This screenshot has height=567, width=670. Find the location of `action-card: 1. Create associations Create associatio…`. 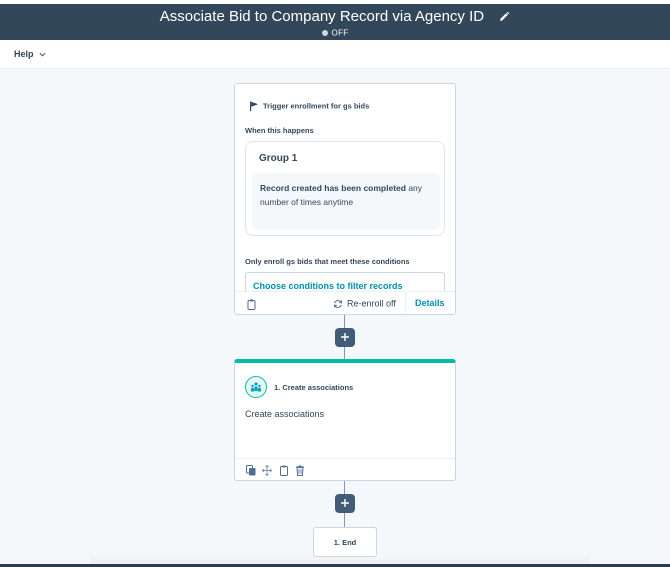

action-card: 1. Create associations Create associatio… is located at coordinates (345, 420).